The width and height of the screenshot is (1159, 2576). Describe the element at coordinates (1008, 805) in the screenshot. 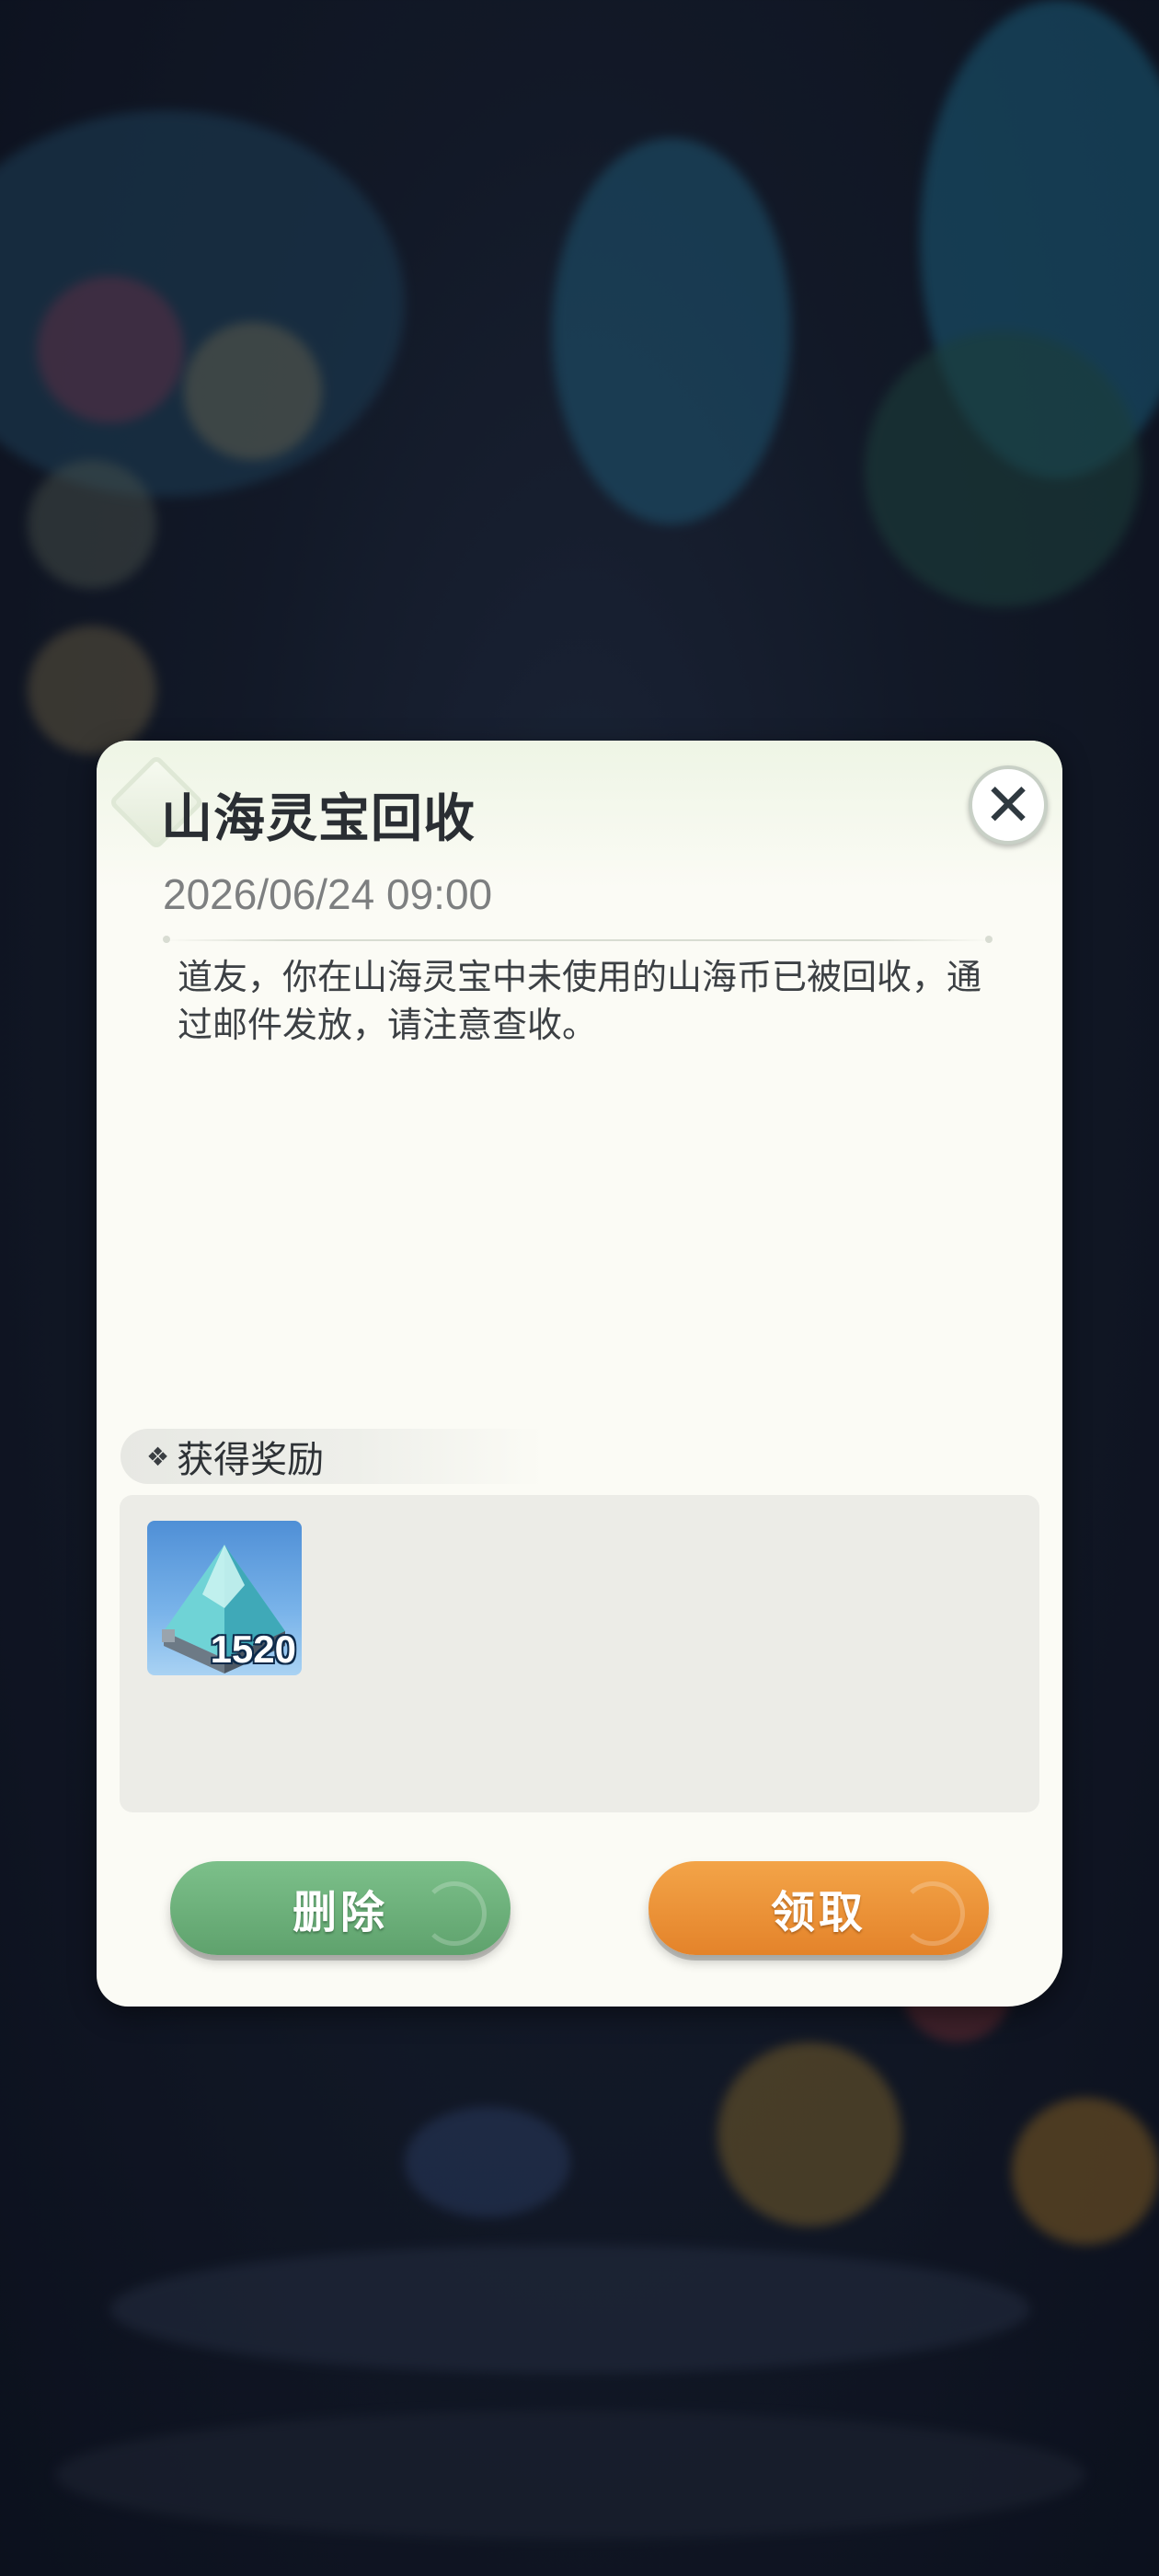

I see `close-icon: ✕` at that location.